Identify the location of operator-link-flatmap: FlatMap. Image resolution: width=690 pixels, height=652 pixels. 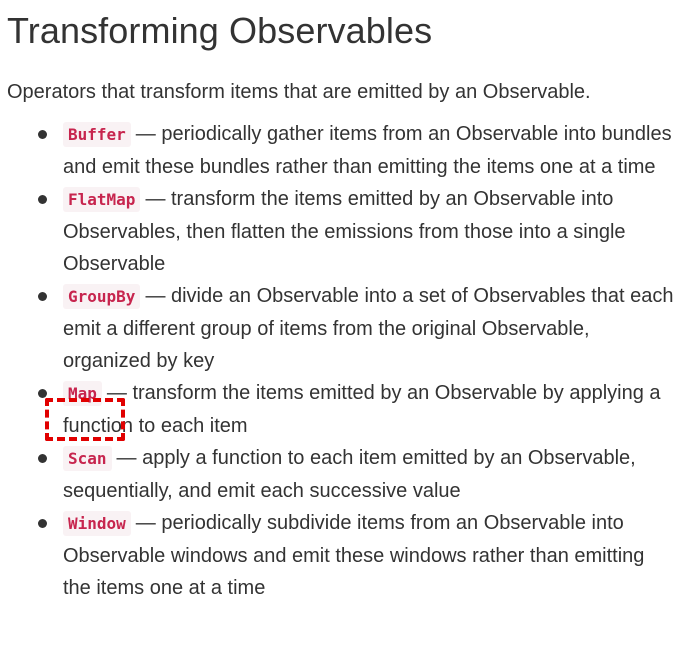
(102, 199).